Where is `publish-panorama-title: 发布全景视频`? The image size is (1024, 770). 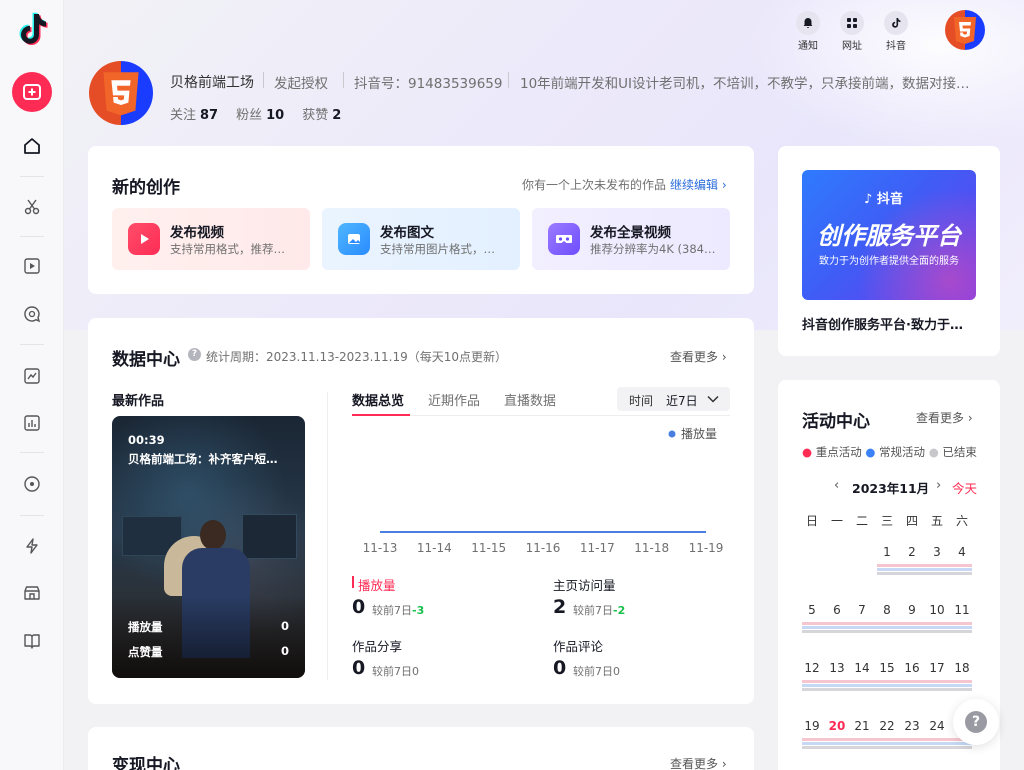 publish-panorama-title: 发布全景视频 is located at coordinates (630, 233).